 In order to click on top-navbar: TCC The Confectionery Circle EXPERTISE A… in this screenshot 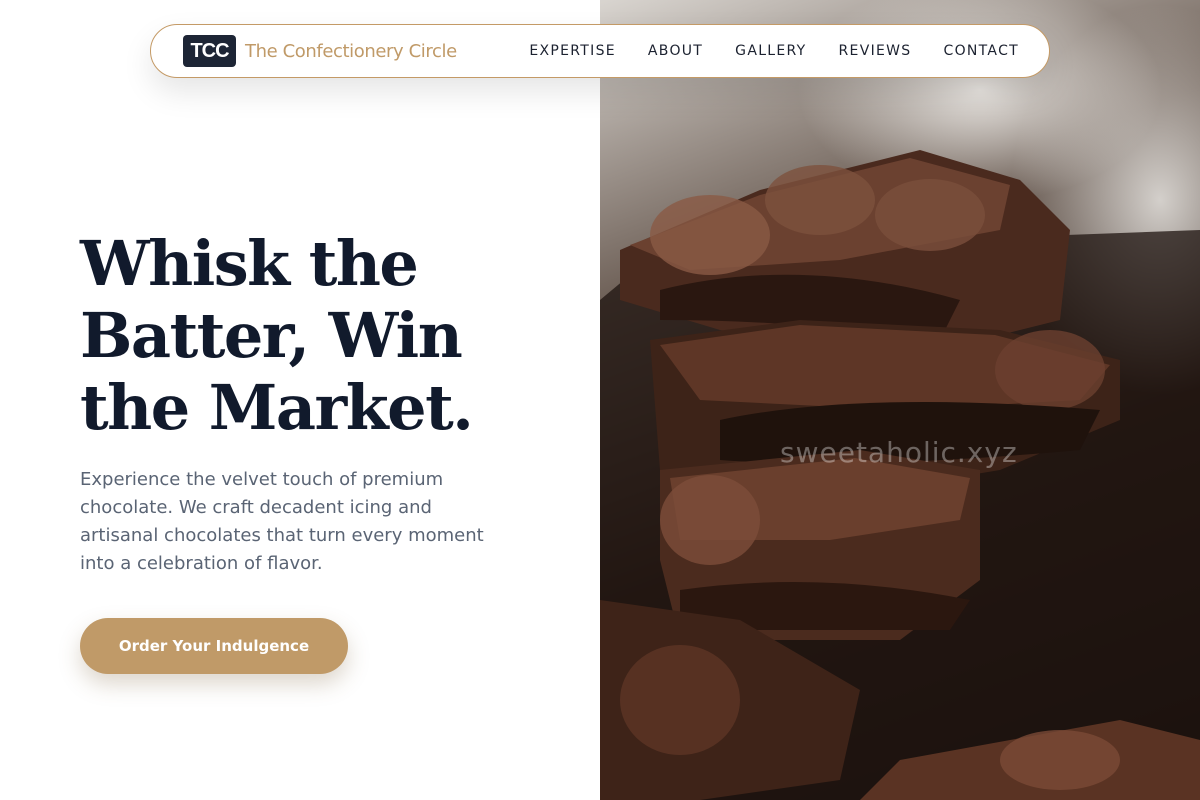, I will do `click(600, 51)`.